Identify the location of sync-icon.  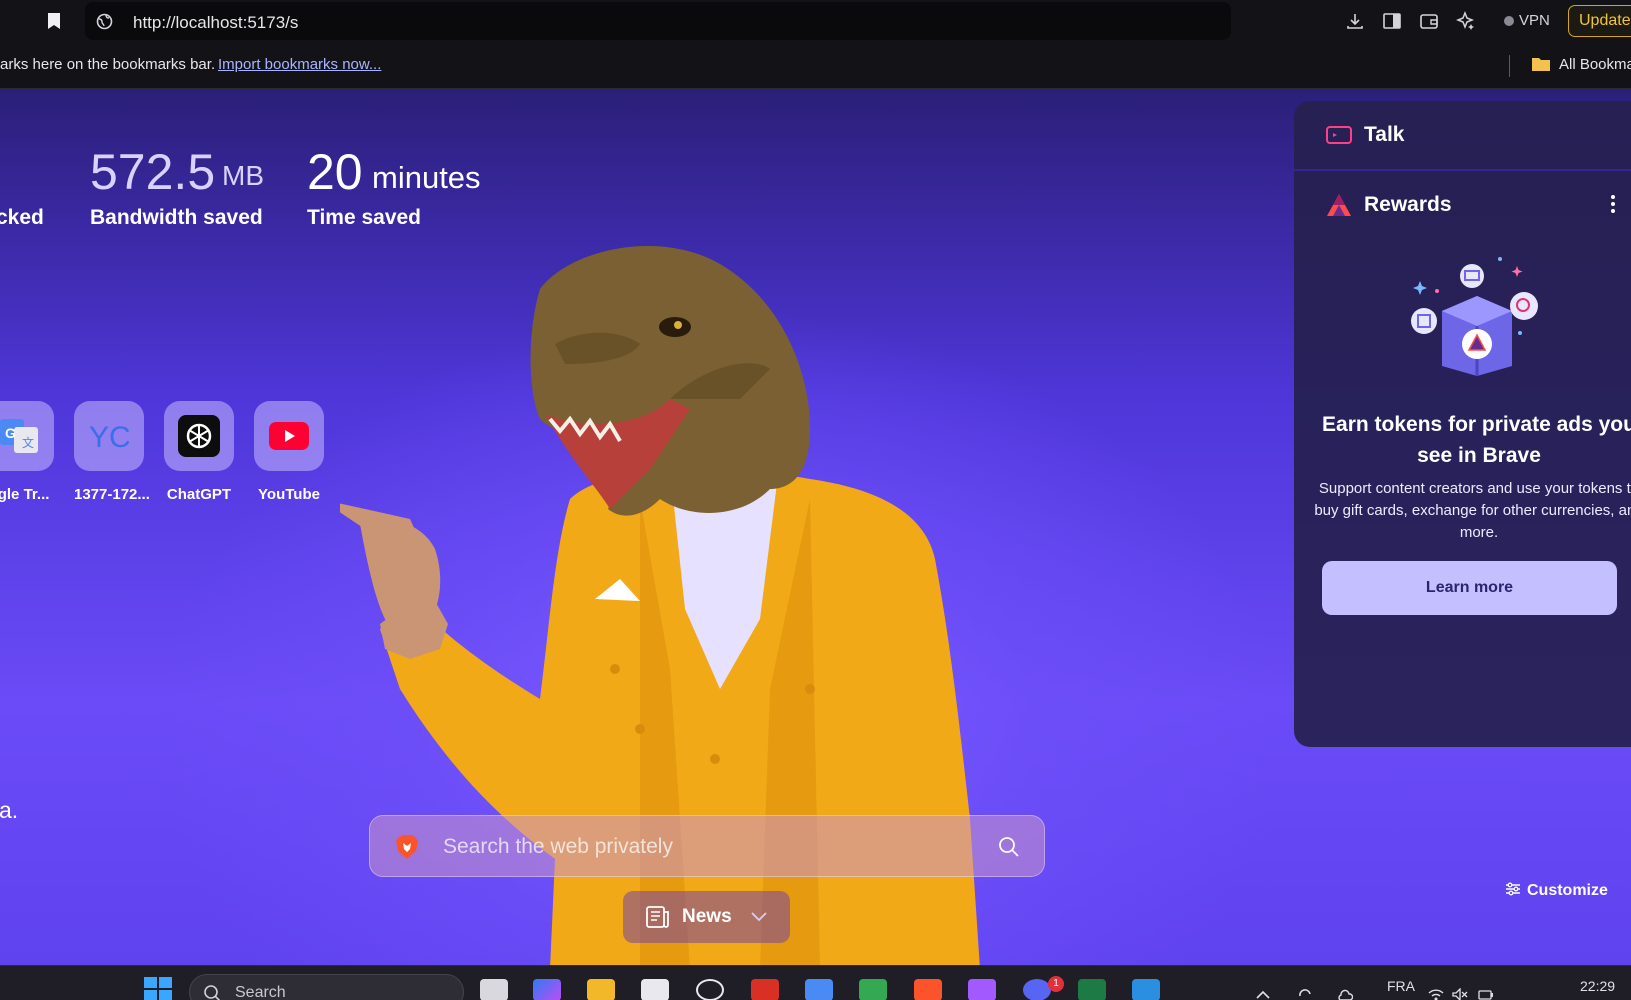
(1305, 994).